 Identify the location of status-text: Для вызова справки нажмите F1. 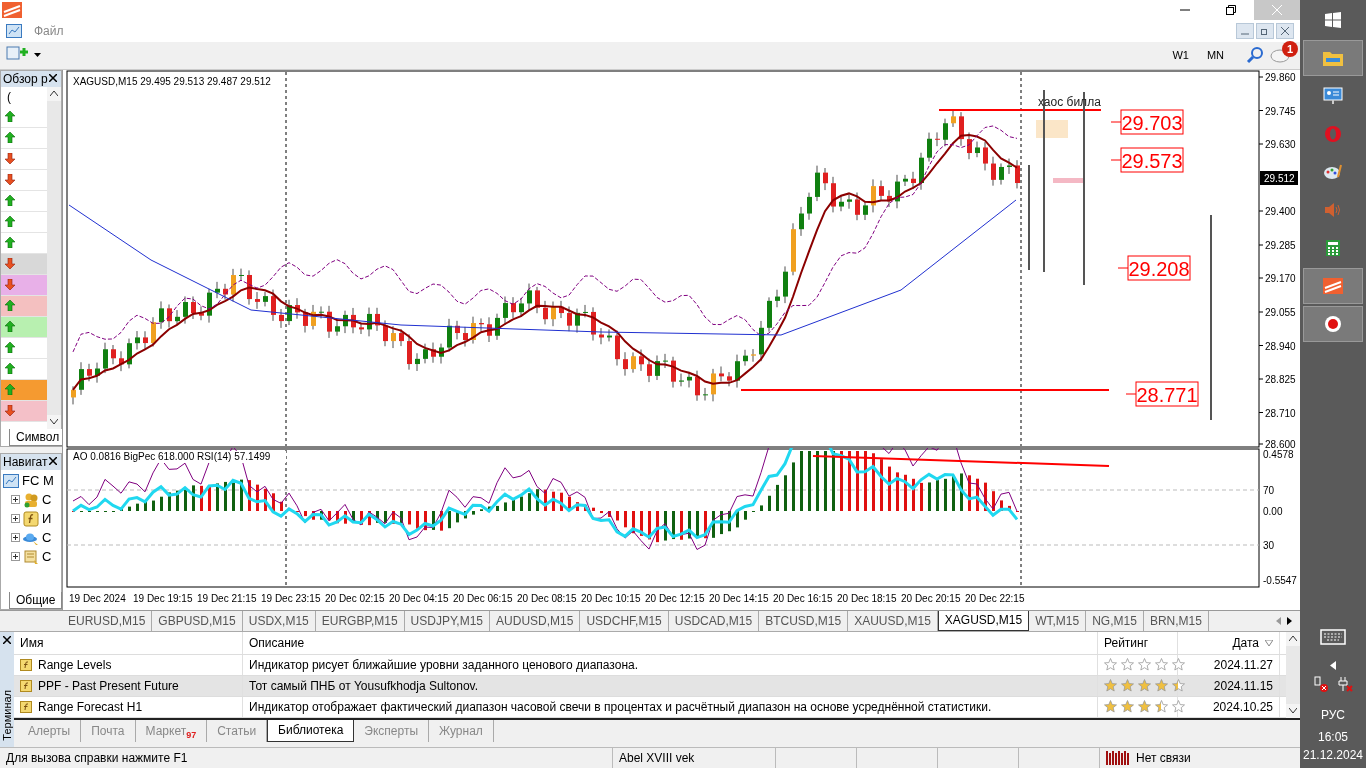
(97, 758).